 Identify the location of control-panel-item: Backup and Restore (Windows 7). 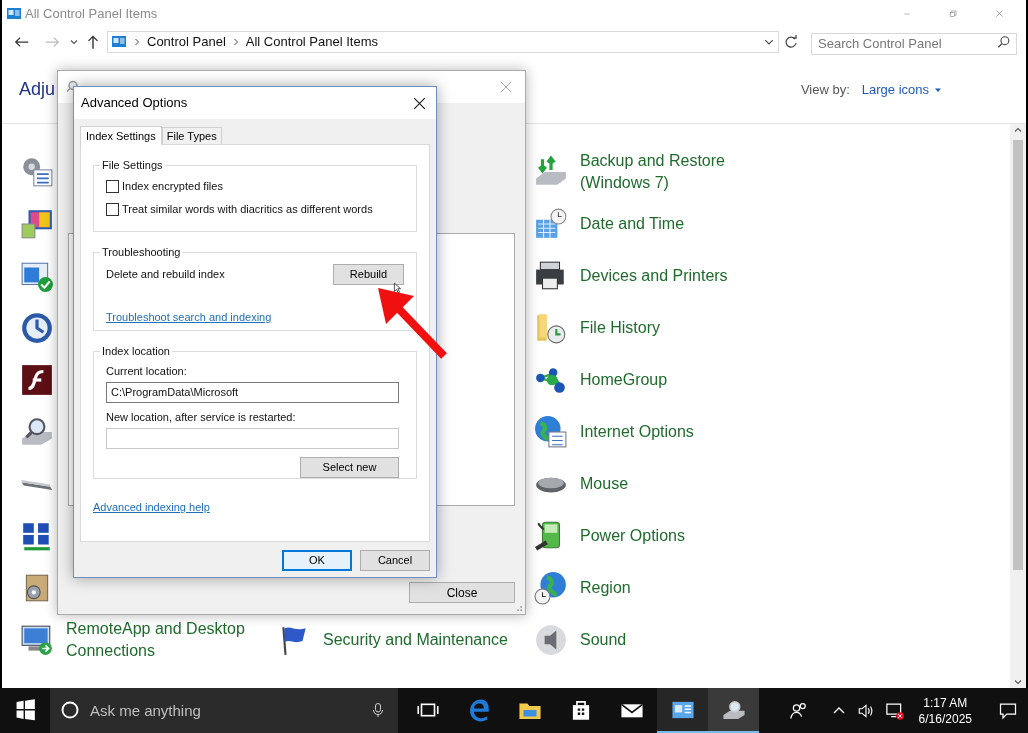
(682, 172).